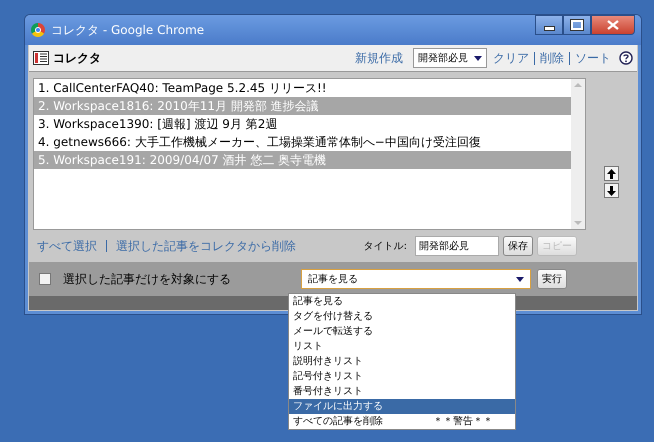  I want to click on article-item: 1. CallCenterFAQ40: TeamPage 5.2.45 リリース!!, so click(302, 88).